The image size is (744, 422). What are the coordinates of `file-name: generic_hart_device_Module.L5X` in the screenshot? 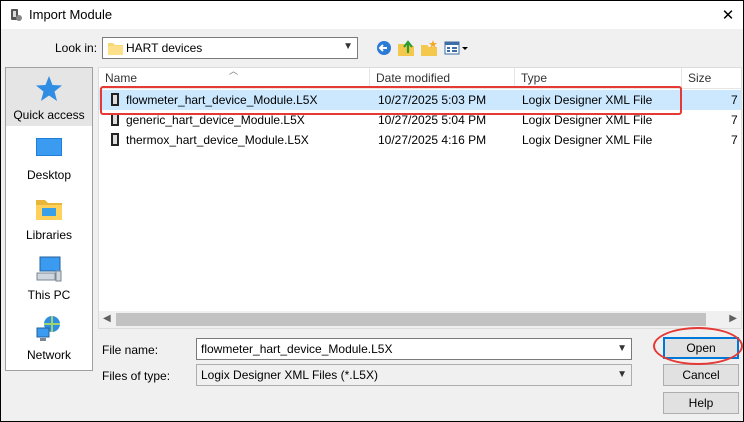 It's located at (215, 120).